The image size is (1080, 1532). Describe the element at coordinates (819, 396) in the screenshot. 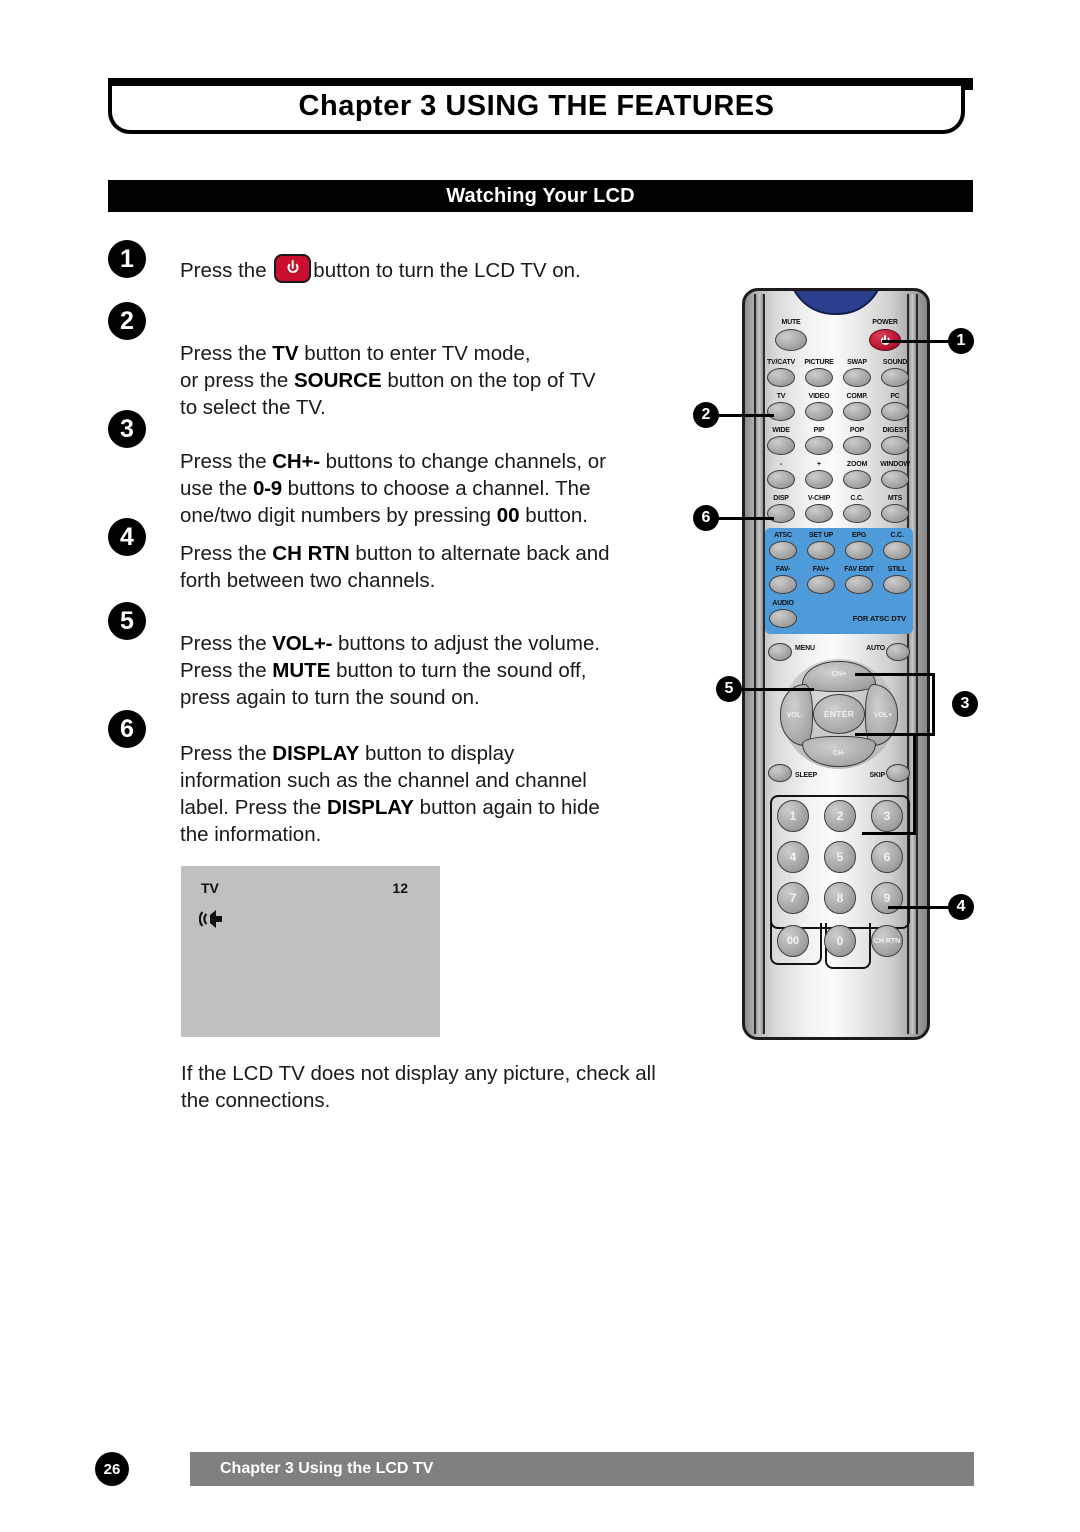

I see `video-label: VIDEO` at that location.